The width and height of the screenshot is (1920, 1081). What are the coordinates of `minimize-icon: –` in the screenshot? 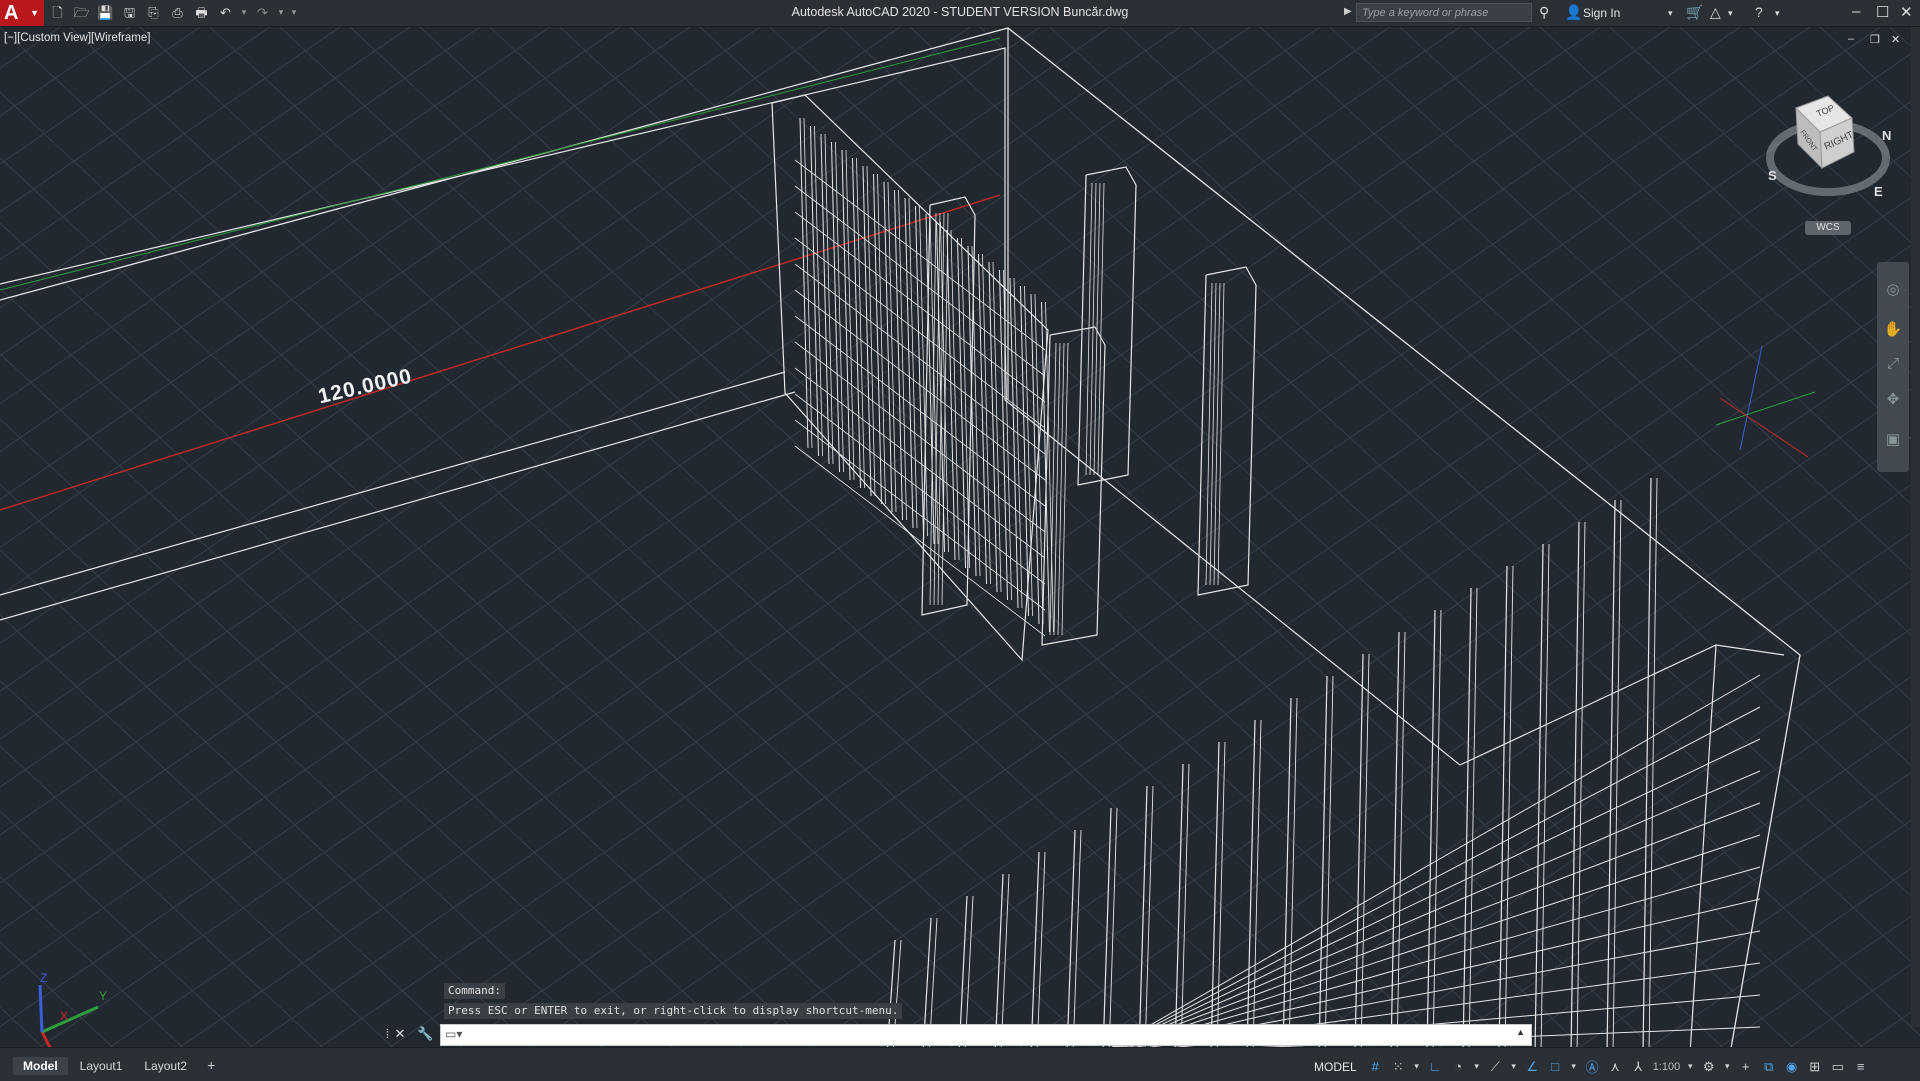 It's located at (1856, 11).